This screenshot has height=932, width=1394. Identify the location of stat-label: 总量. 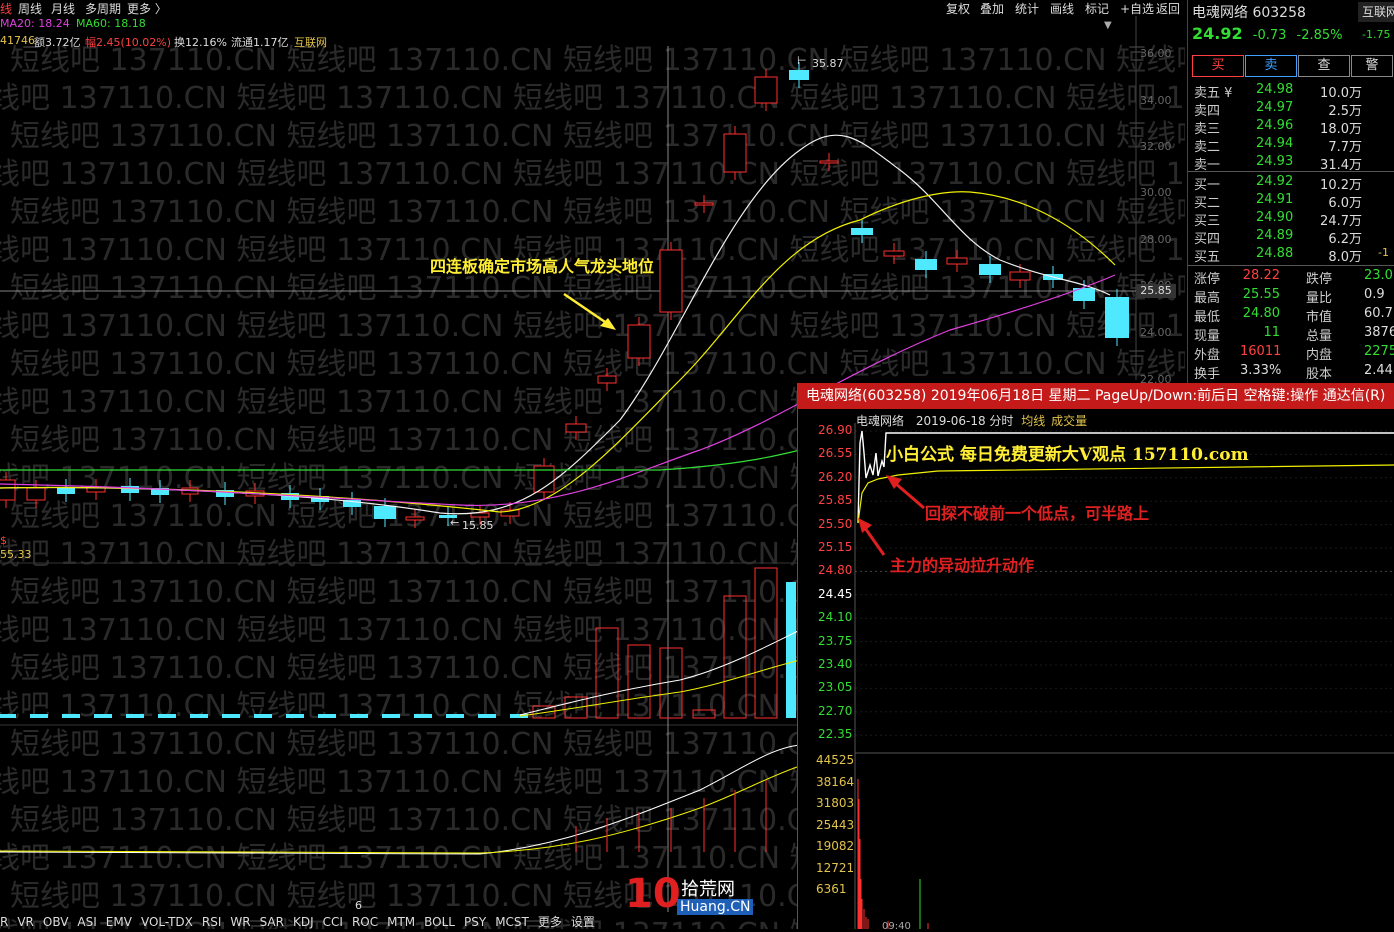
(1319, 336).